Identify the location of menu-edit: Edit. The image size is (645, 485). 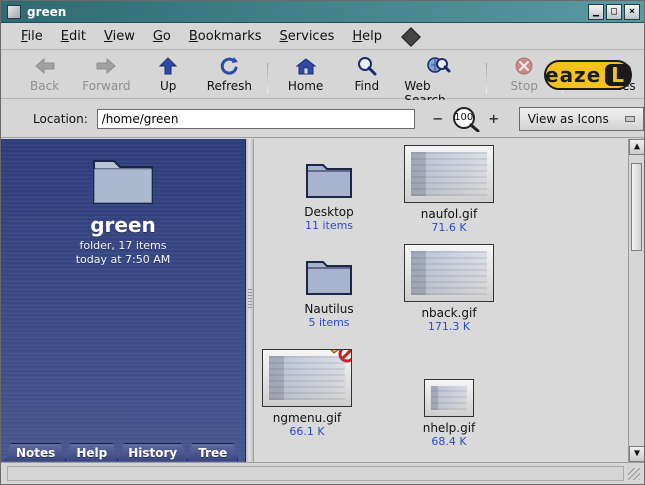
(73, 36).